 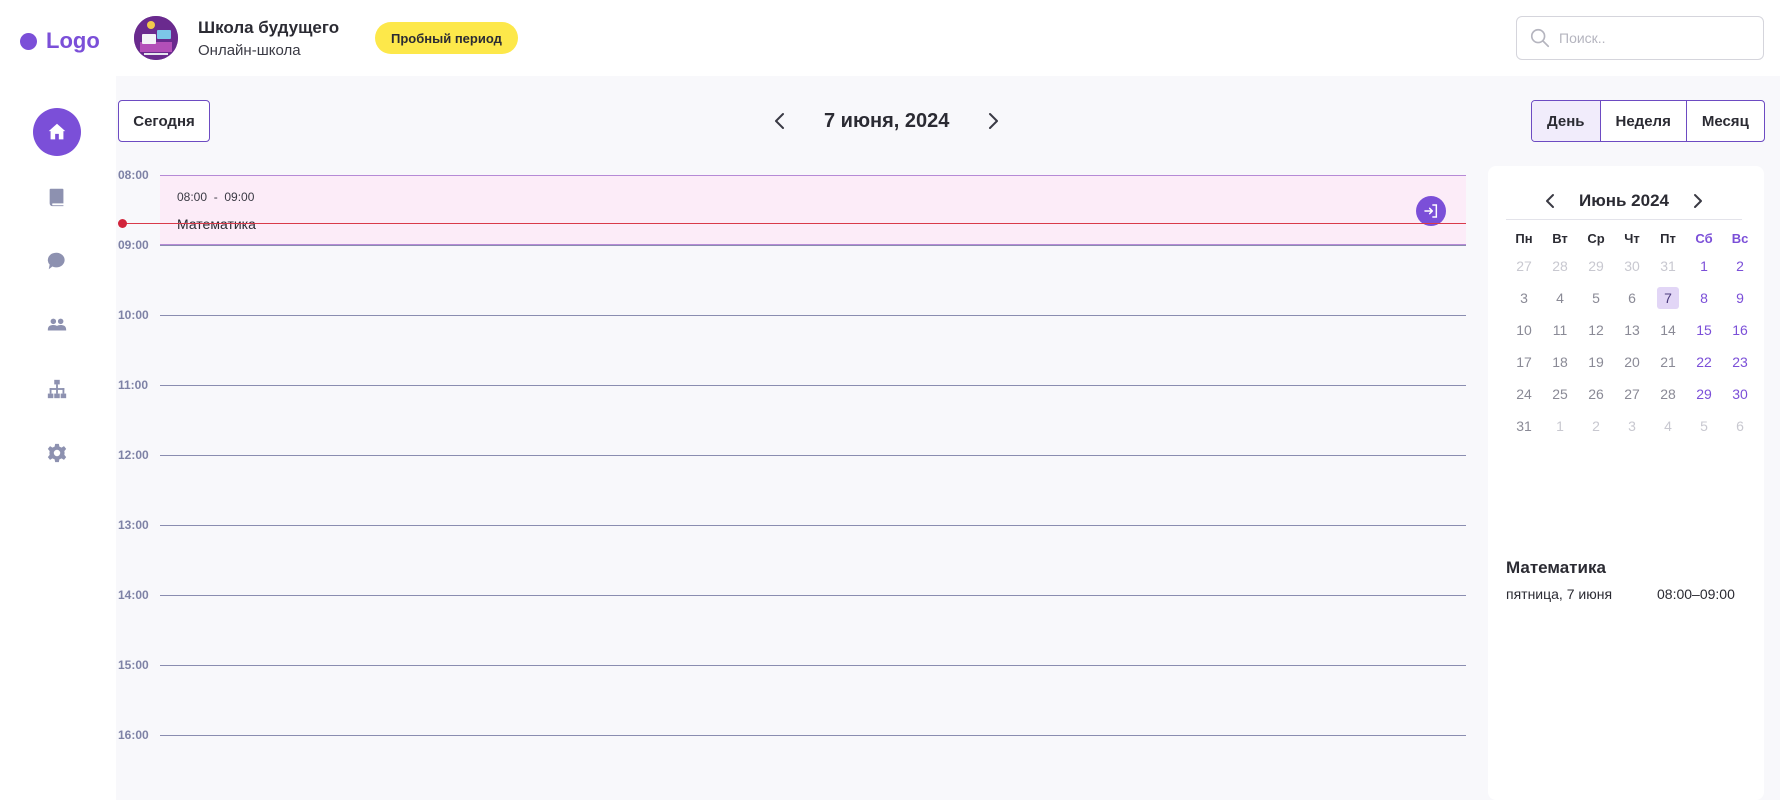 I want to click on current-time-line, so click(x=795, y=223).